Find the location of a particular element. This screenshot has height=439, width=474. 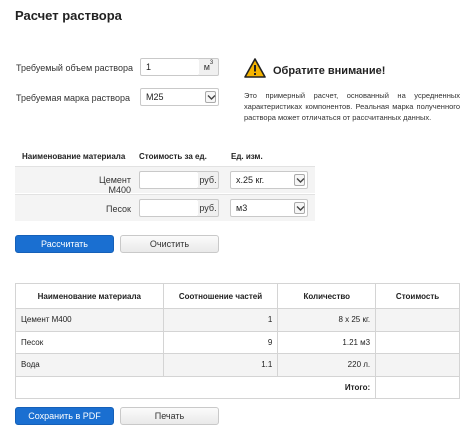

cement-cost-currency: руб. is located at coordinates (208, 180).